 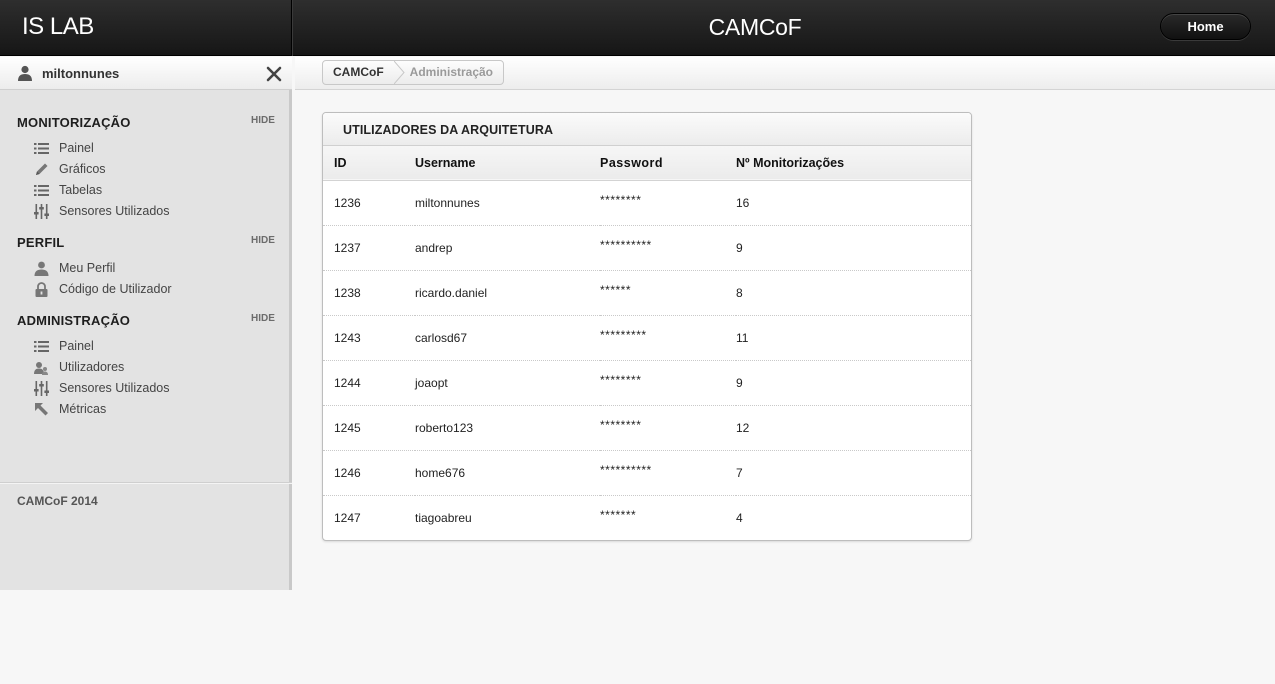 What do you see at coordinates (632, 162) in the screenshot?
I see `column-header-password: Password` at bounding box center [632, 162].